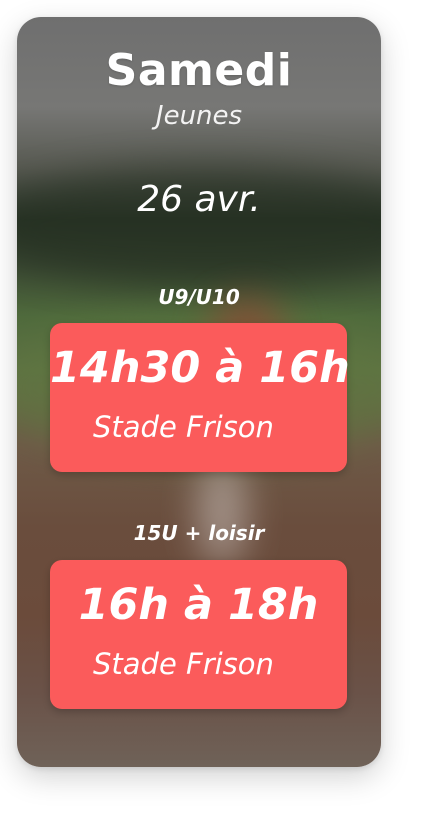  What do you see at coordinates (198, 605) in the screenshot?
I see `session-time: 16h à 18h` at bounding box center [198, 605].